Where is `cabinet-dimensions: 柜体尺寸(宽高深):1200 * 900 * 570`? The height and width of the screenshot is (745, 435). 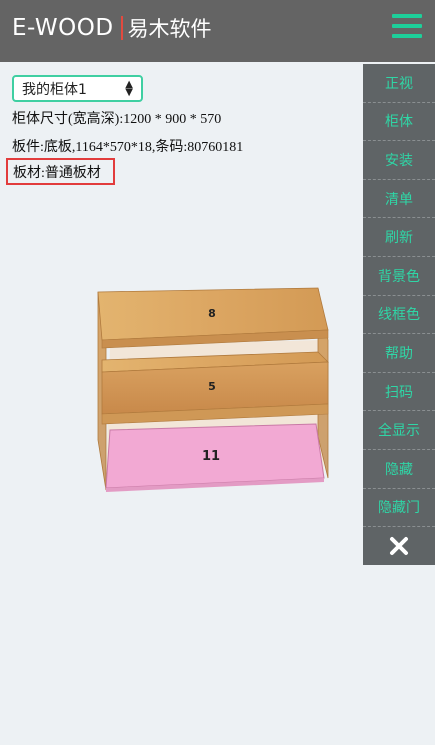
cabinet-dimensions: 柜体尺寸(宽高深):1200 * 900 * 570 is located at coordinates (117, 119).